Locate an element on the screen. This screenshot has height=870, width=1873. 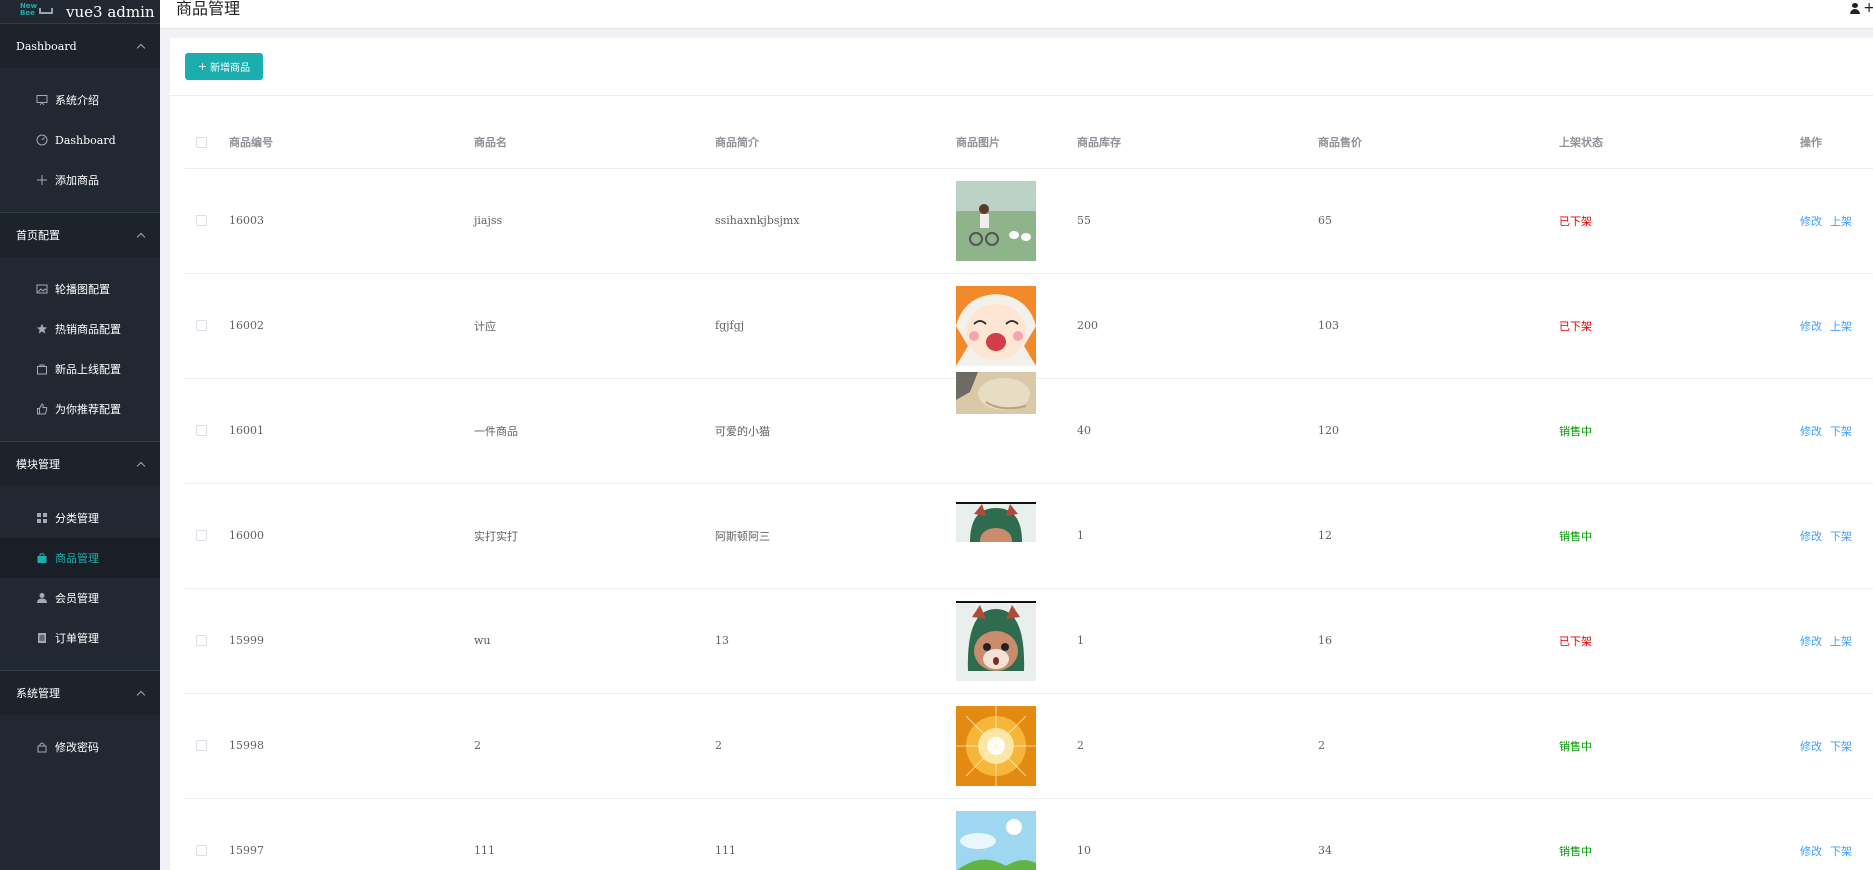
sidebar-item-label: 轮播图配置 is located at coordinates (82, 289).